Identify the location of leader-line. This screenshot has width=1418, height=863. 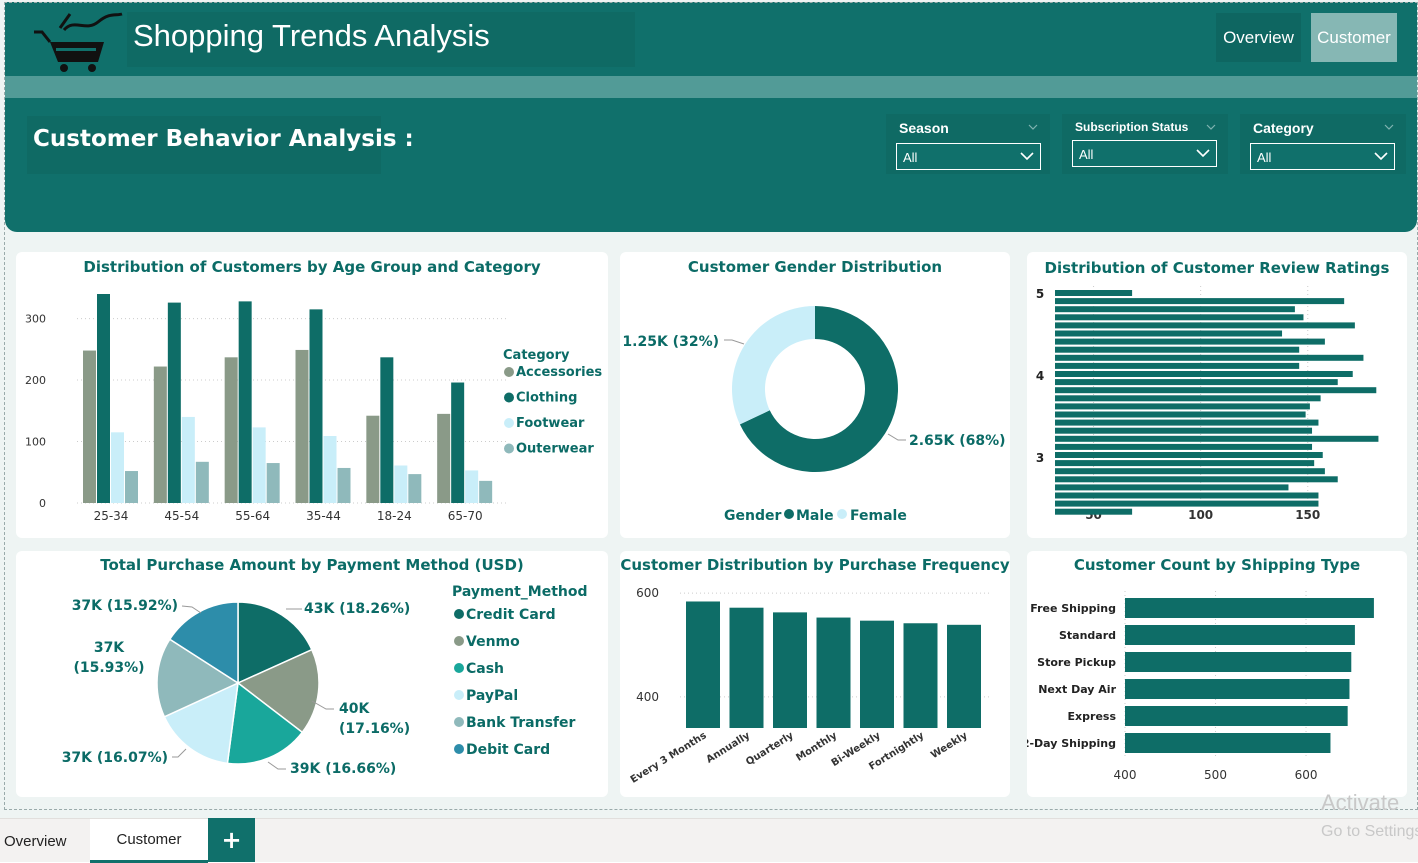
(734, 342).